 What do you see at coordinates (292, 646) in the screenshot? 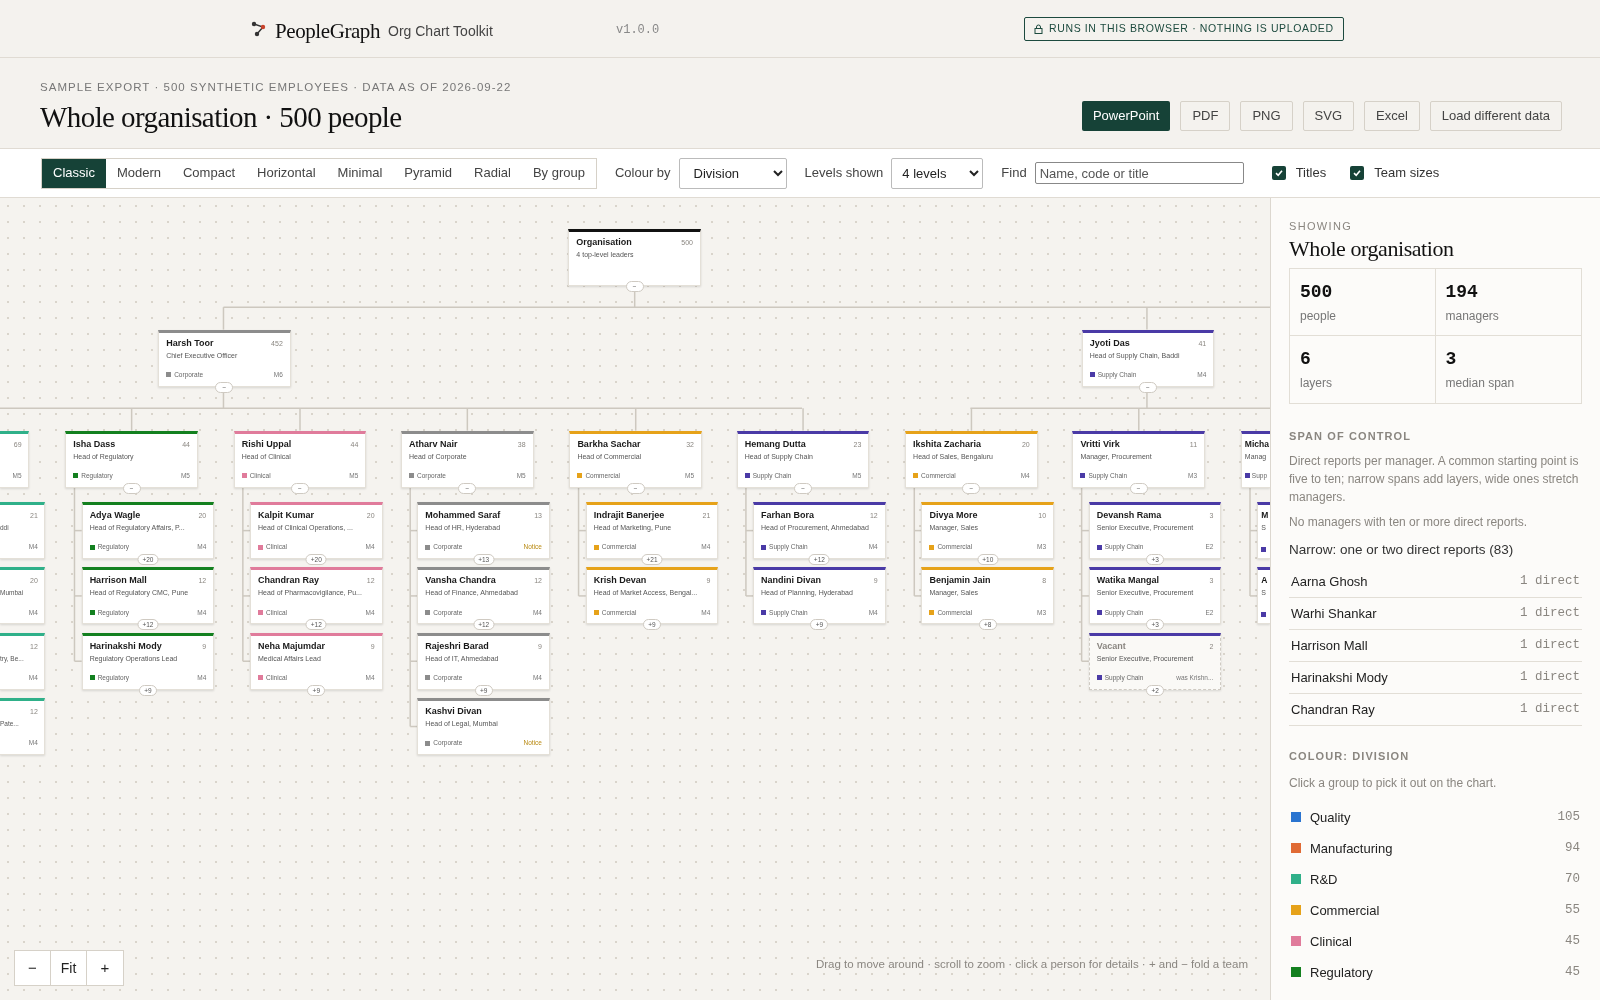
I see `person-name: Neha Majumdar` at bounding box center [292, 646].